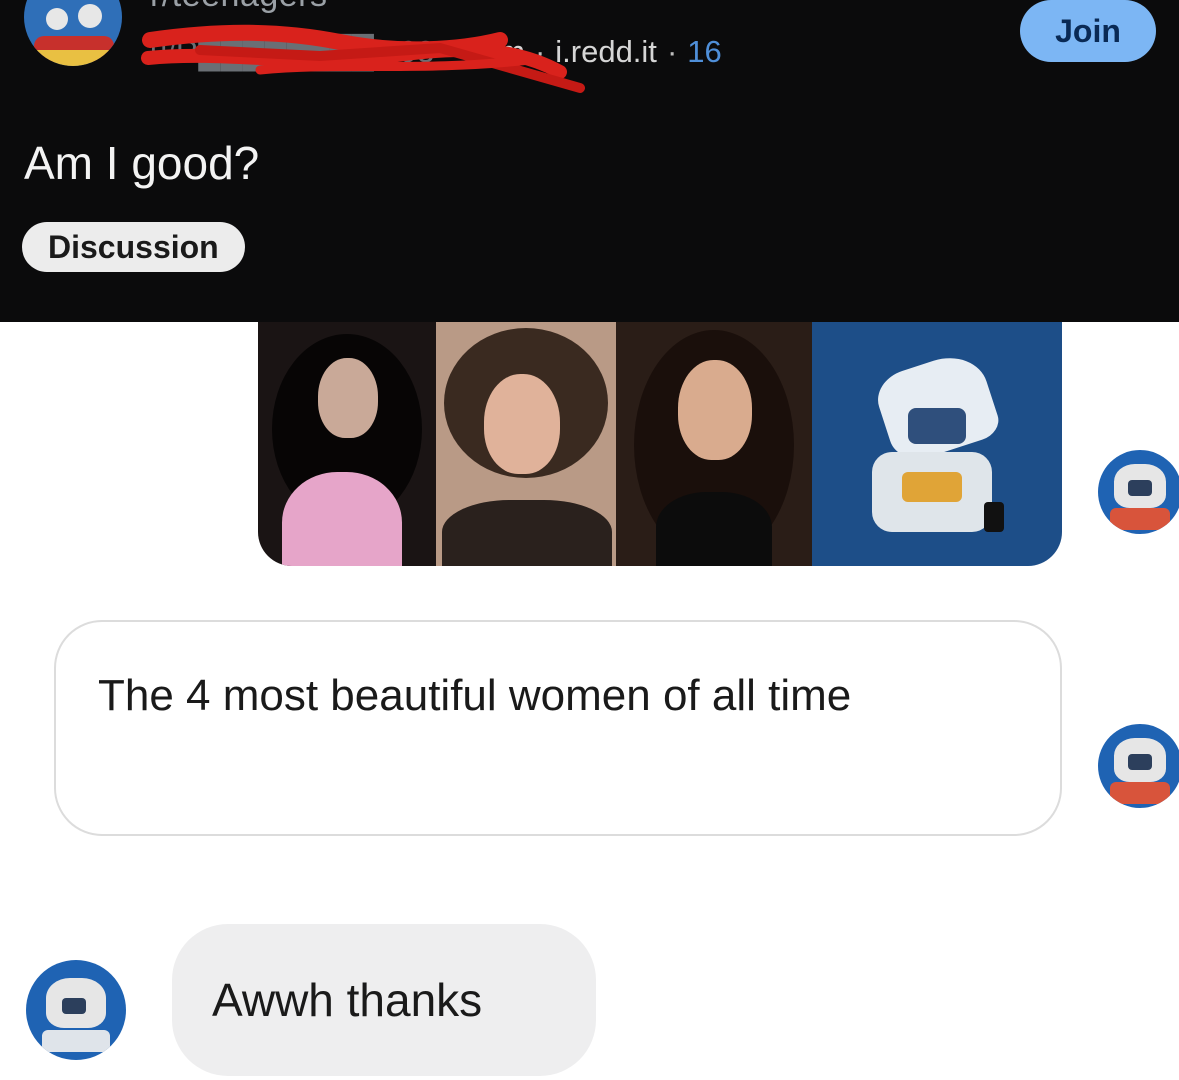 This screenshot has width=1179, height=1080. Describe the element at coordinates (363, 58) in the screenshot. I see `redaction-scribble` at that location.